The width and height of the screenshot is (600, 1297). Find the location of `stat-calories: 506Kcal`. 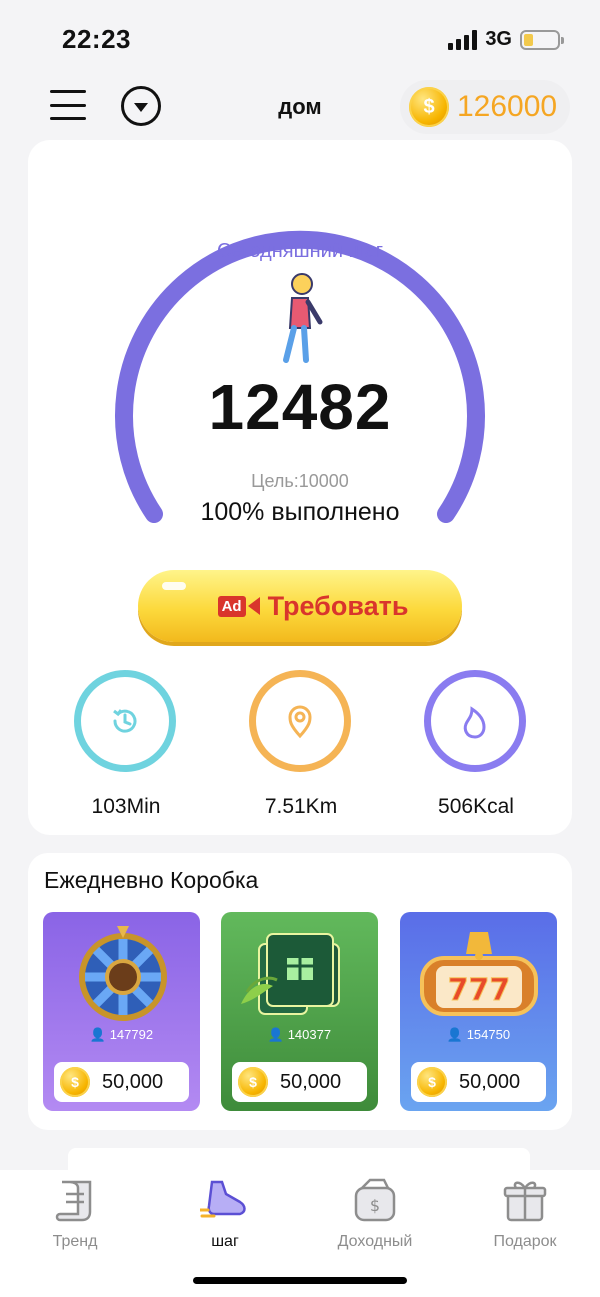

stat-calories: 506Kcal is located at coordinates (476, 744).